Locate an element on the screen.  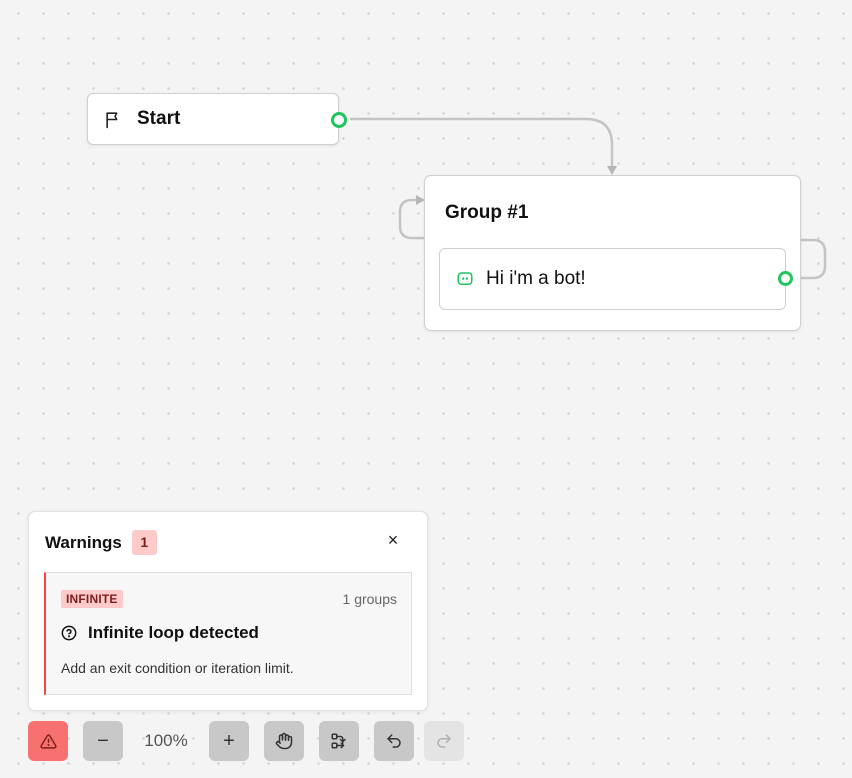
warning-message-row: Infinite loop detected is located at coordinates (160, 633).